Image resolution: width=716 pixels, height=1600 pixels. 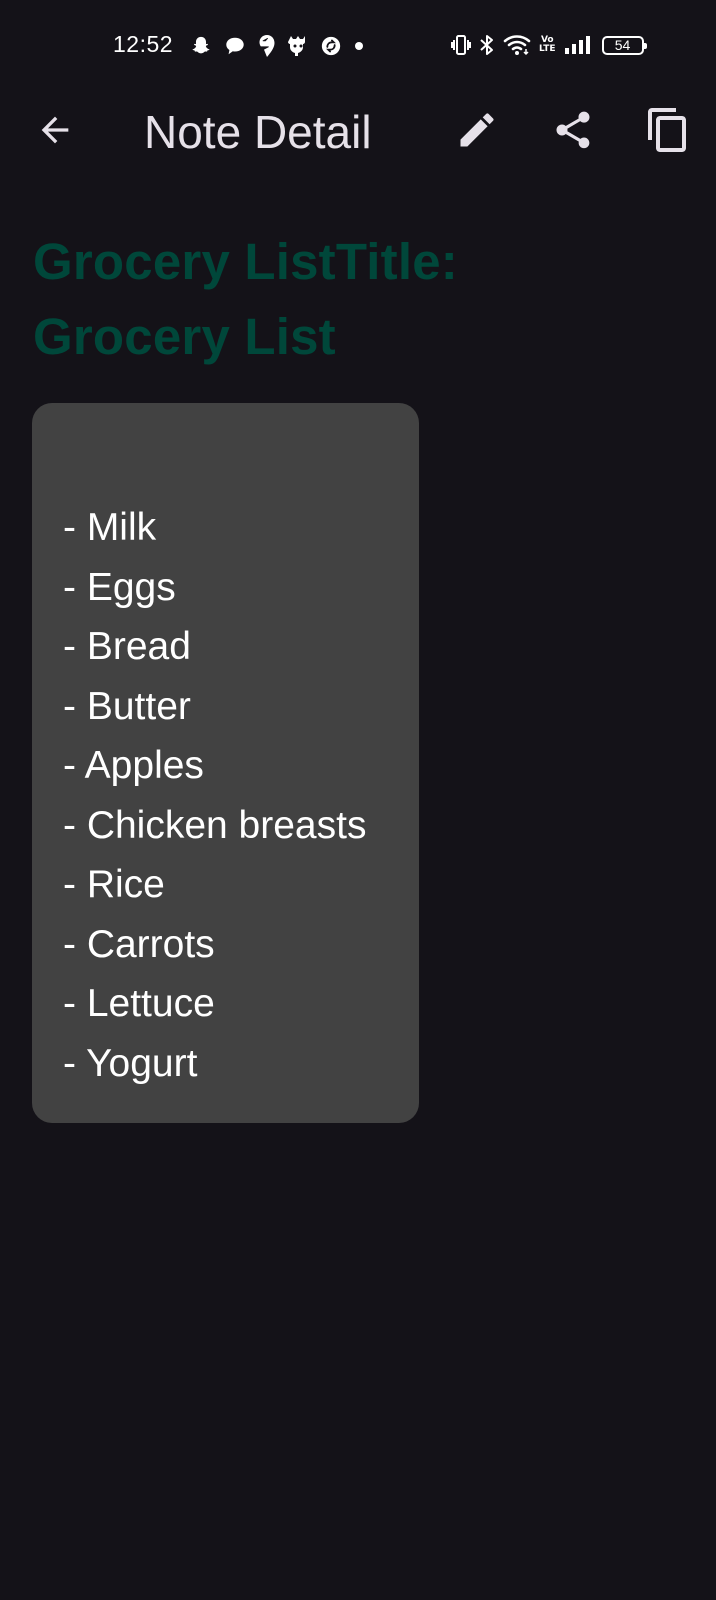 I want to click on vibrate-icon, so click(x=461, y=45).